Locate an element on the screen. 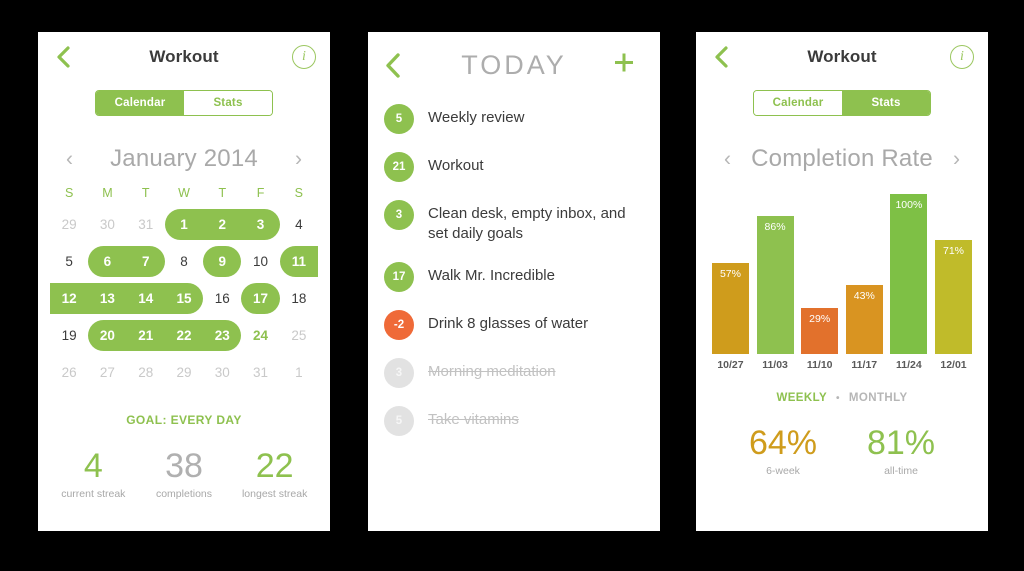 This screenshot has width=1024, height=571. calendar-day: 17 is located at coordinates (260, 298).